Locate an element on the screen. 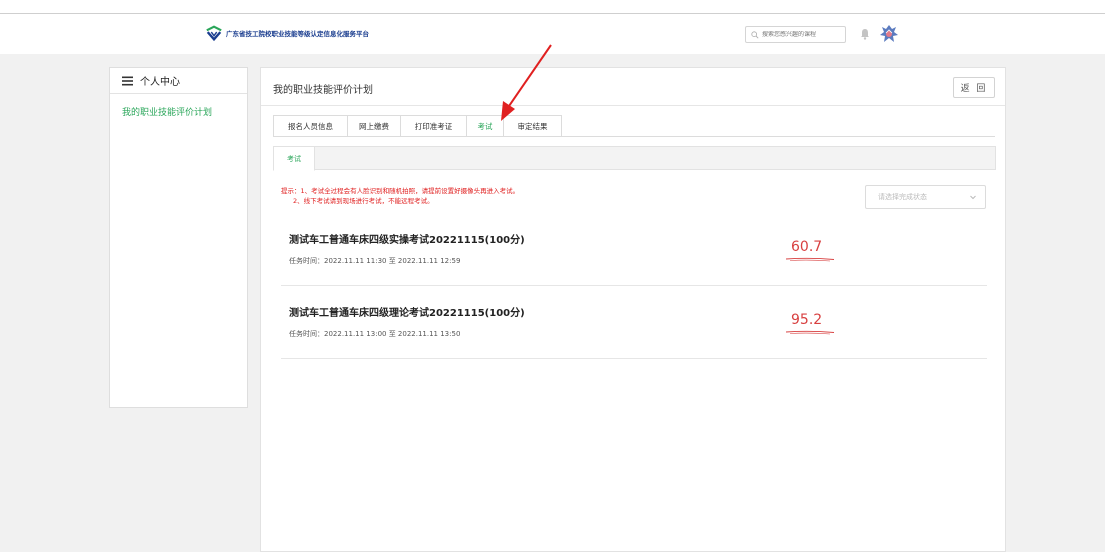  site-logo: 广东省技工院校职业技能等级认定信息化服务平台 is located at coordinates (287, 33).